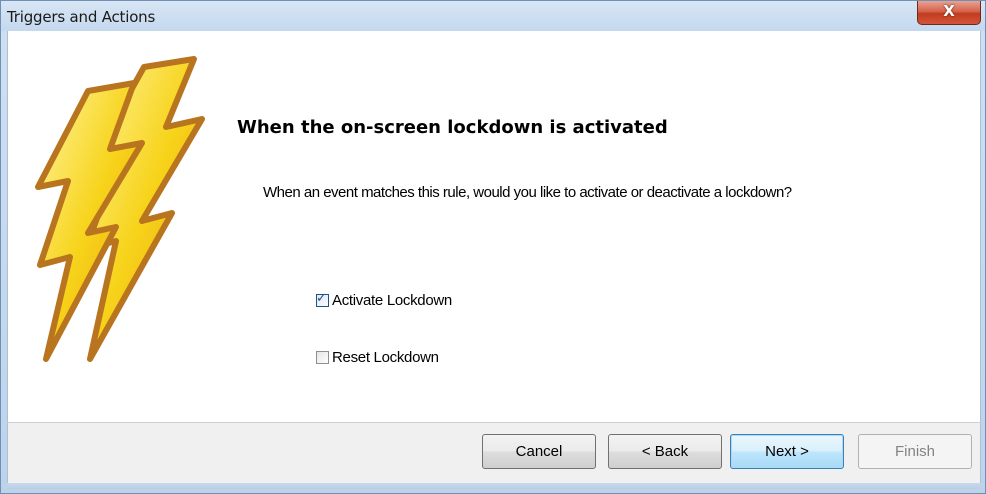 This screenshot has height=494, width=986. Describe the element at coordinates (452, 127) in the screenshot. I see `page-heading: When the on-screen lockdown is activated` at that location.